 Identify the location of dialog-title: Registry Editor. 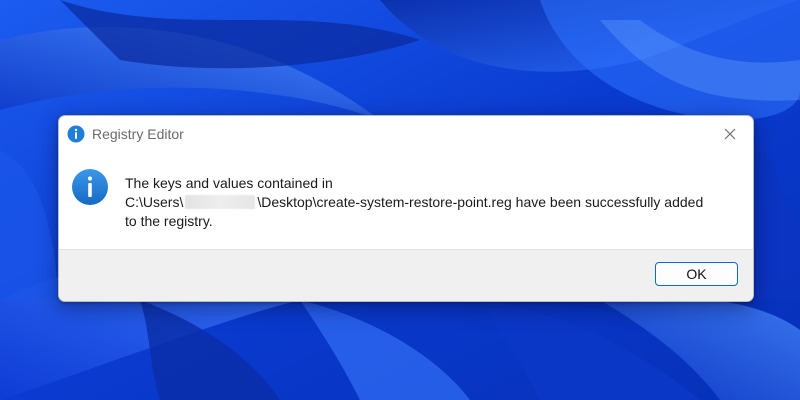
(138, 134).